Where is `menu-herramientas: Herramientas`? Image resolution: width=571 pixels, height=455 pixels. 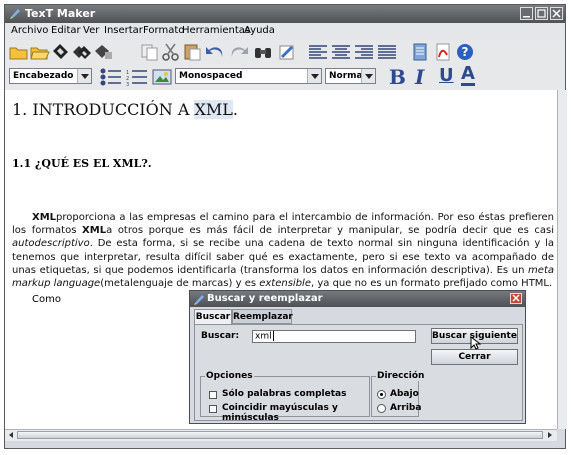 menu-herramientas: Herramientas is located at coordinates (216, 30).